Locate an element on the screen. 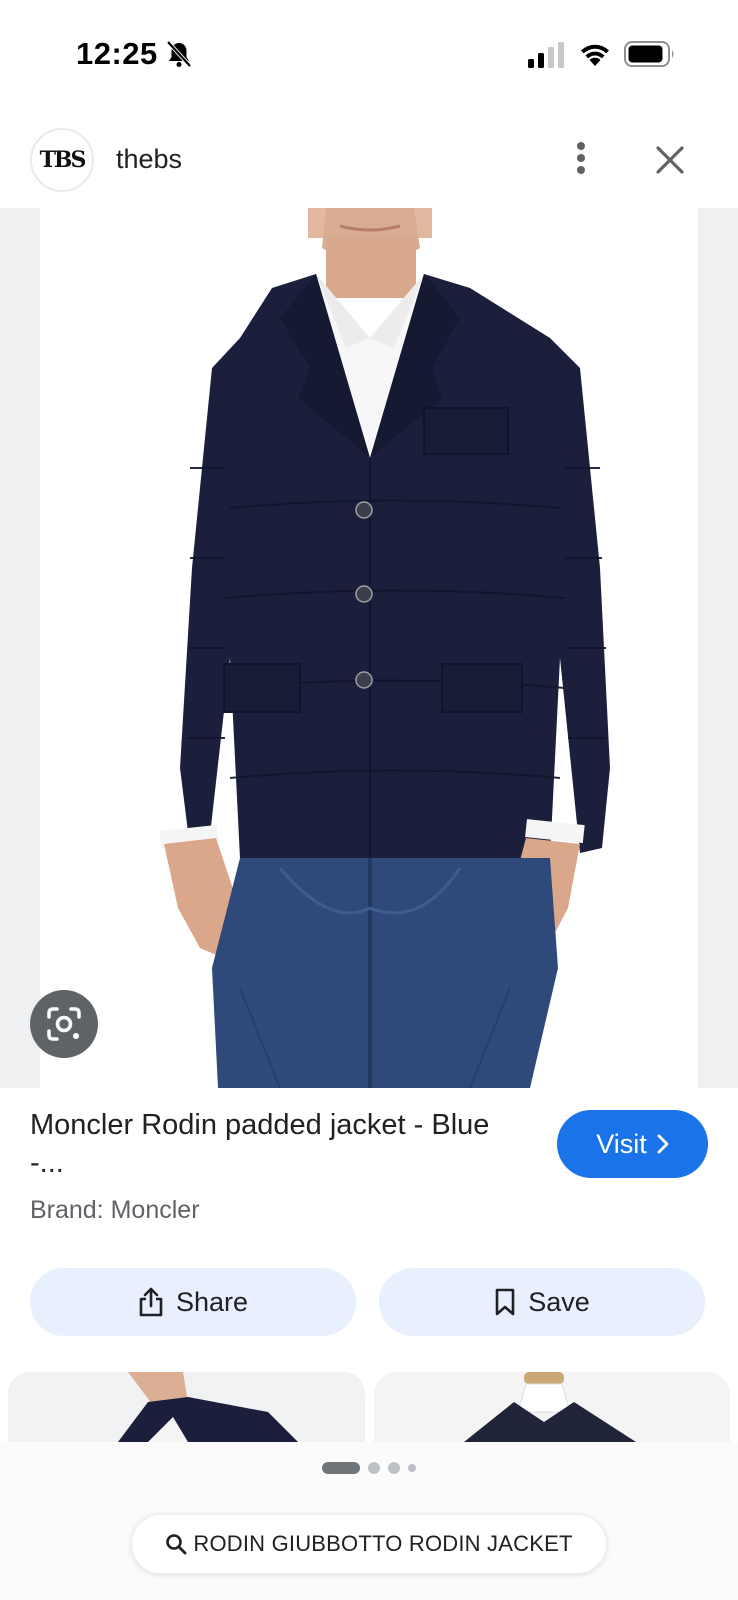 The height and width of the screenshot is (1600, 738). carousel-indicator is located at coordinates (369, 1468).